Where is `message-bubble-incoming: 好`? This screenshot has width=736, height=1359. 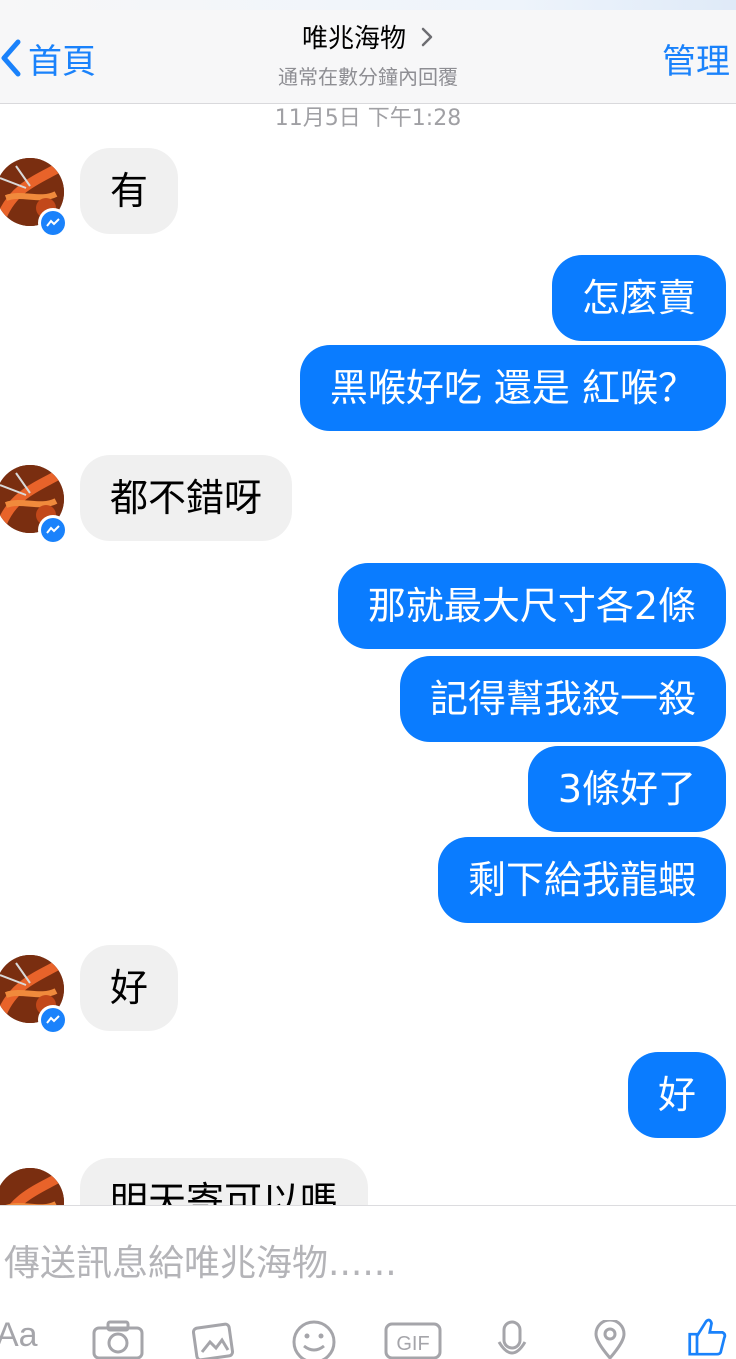
message-bubble-incoming: 好 is located at coordinates (129, 988).